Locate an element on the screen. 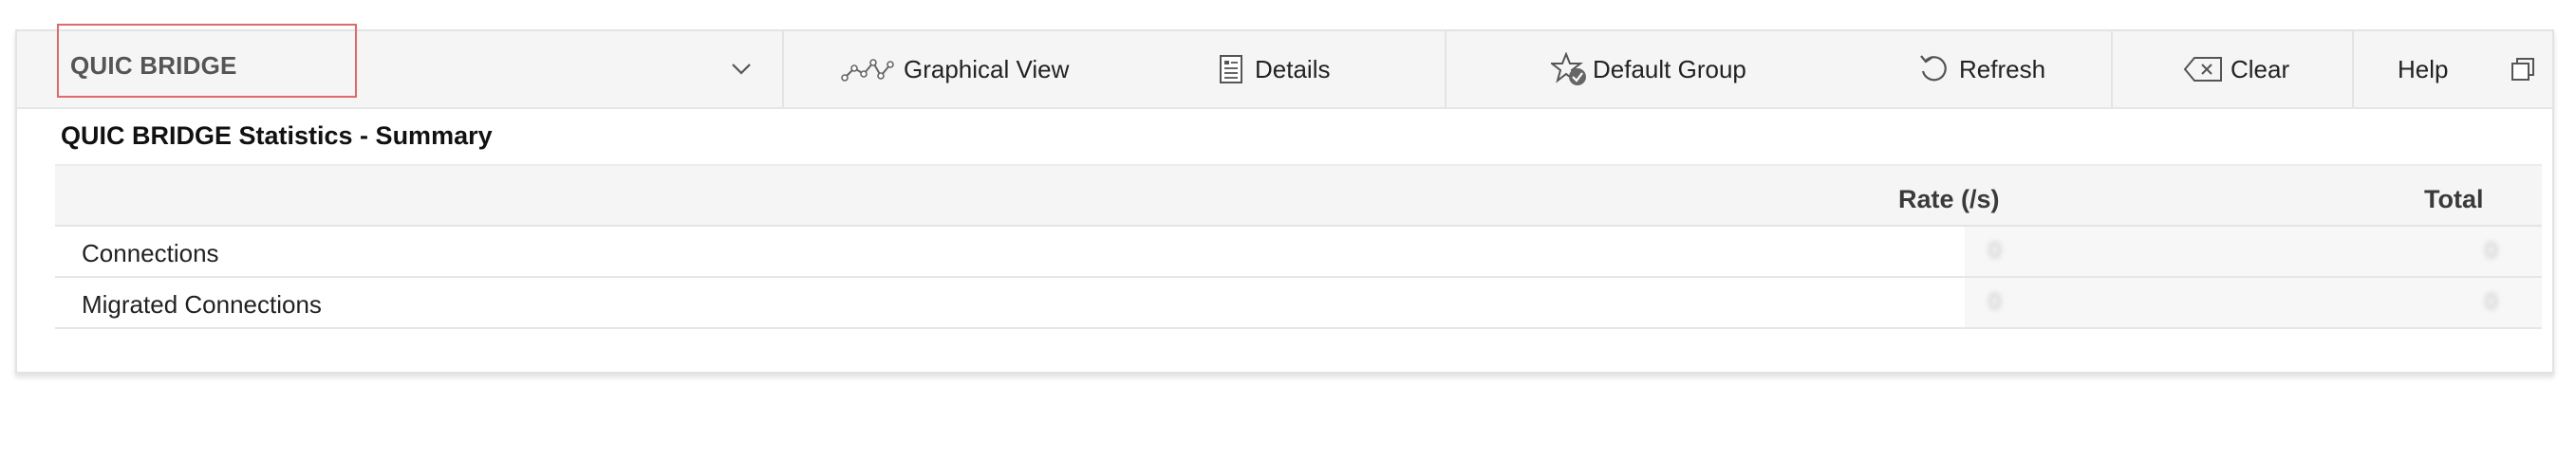 Image resolution: width=2576 pixels, height=459 pixels. backspace-clear-icon is located at coordinates (2204, 69).